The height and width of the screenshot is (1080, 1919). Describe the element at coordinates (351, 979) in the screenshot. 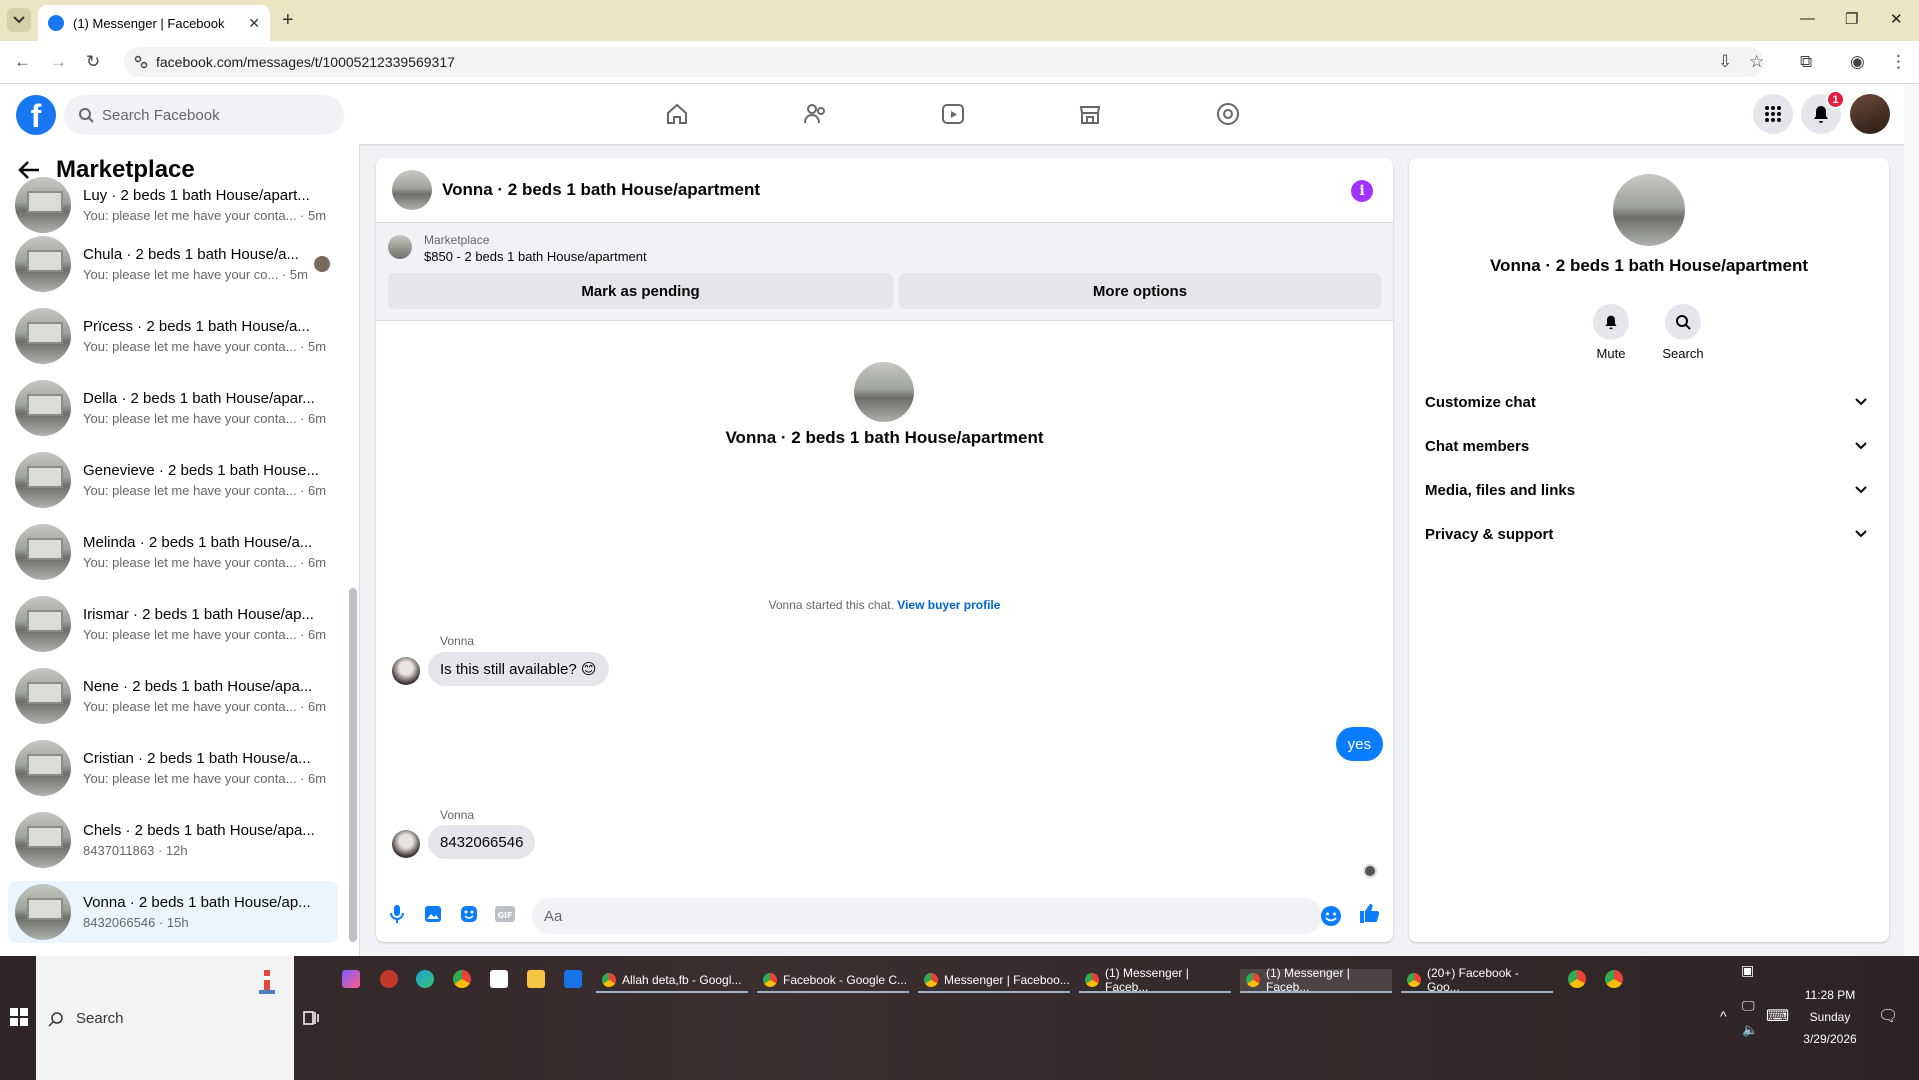

I see `copilot-icon` at that location.